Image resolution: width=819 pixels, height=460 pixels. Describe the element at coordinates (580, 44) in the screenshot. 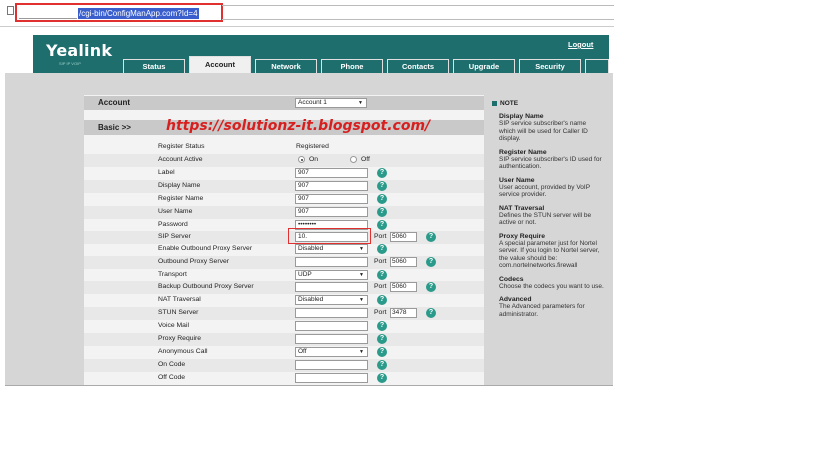

I see `logout-link: Logout` at that location.